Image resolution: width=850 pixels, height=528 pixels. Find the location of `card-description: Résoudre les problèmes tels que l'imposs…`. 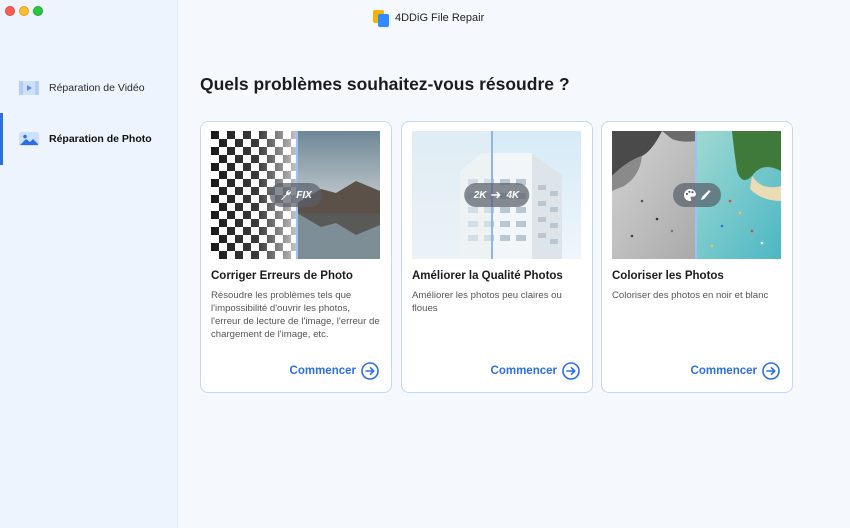

card-description: Résoudre les problèmes tels que l'imposs… is located at coordinates (295, 315).